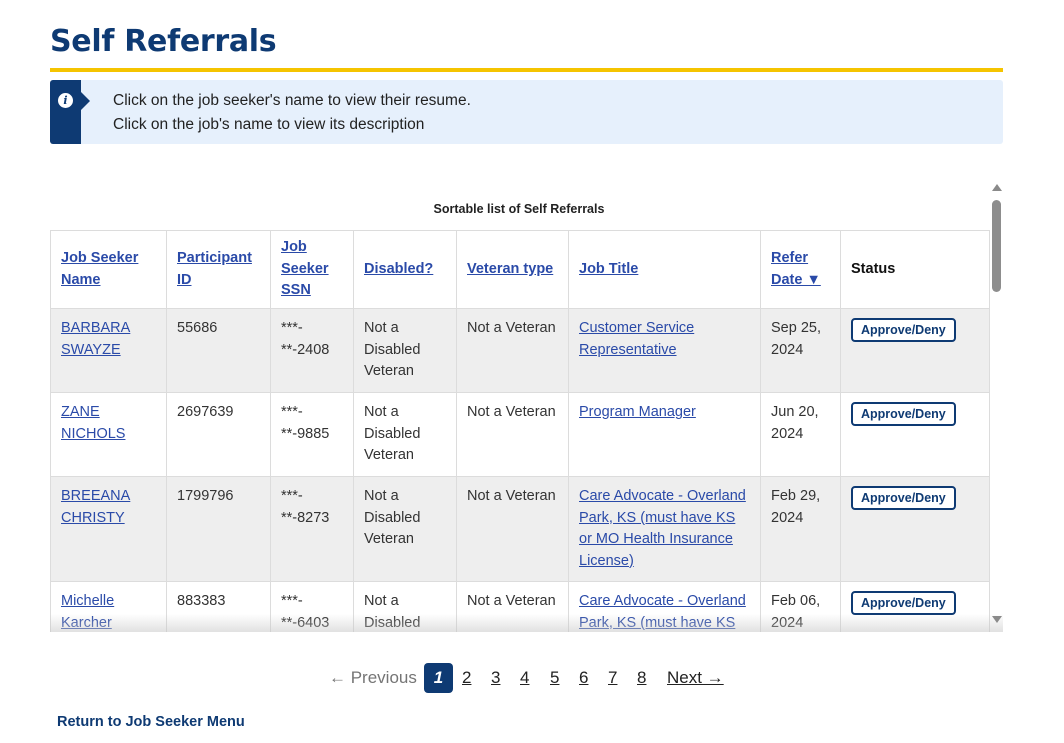 The image size is (1064, 743). I want to click on col-header-refer-date: Refer Date ▼, so click(800, 269).